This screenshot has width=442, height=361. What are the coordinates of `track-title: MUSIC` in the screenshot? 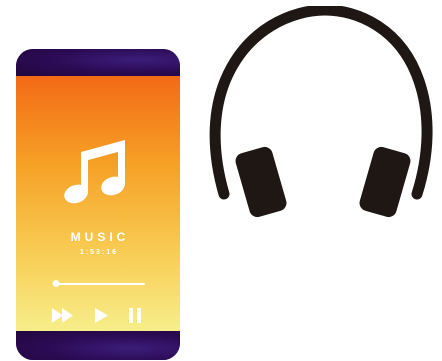 It's located at (100, 237).